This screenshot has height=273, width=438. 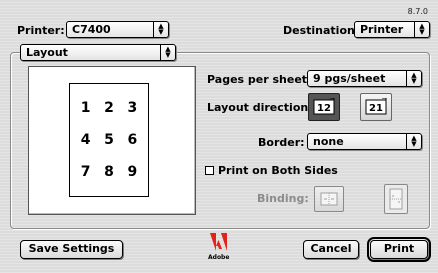 What do you see at coordinates (132, 172) in the screenshot?
I see `preview-number: 9` at bounding box center [132, 172].